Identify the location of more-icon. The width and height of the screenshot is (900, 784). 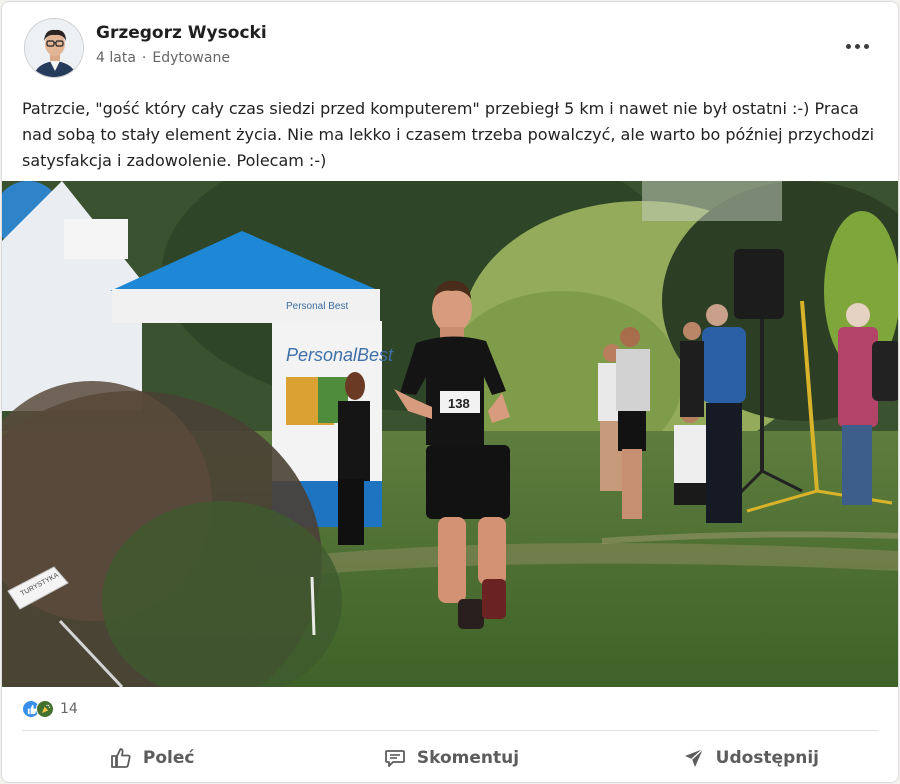
(848, 46).